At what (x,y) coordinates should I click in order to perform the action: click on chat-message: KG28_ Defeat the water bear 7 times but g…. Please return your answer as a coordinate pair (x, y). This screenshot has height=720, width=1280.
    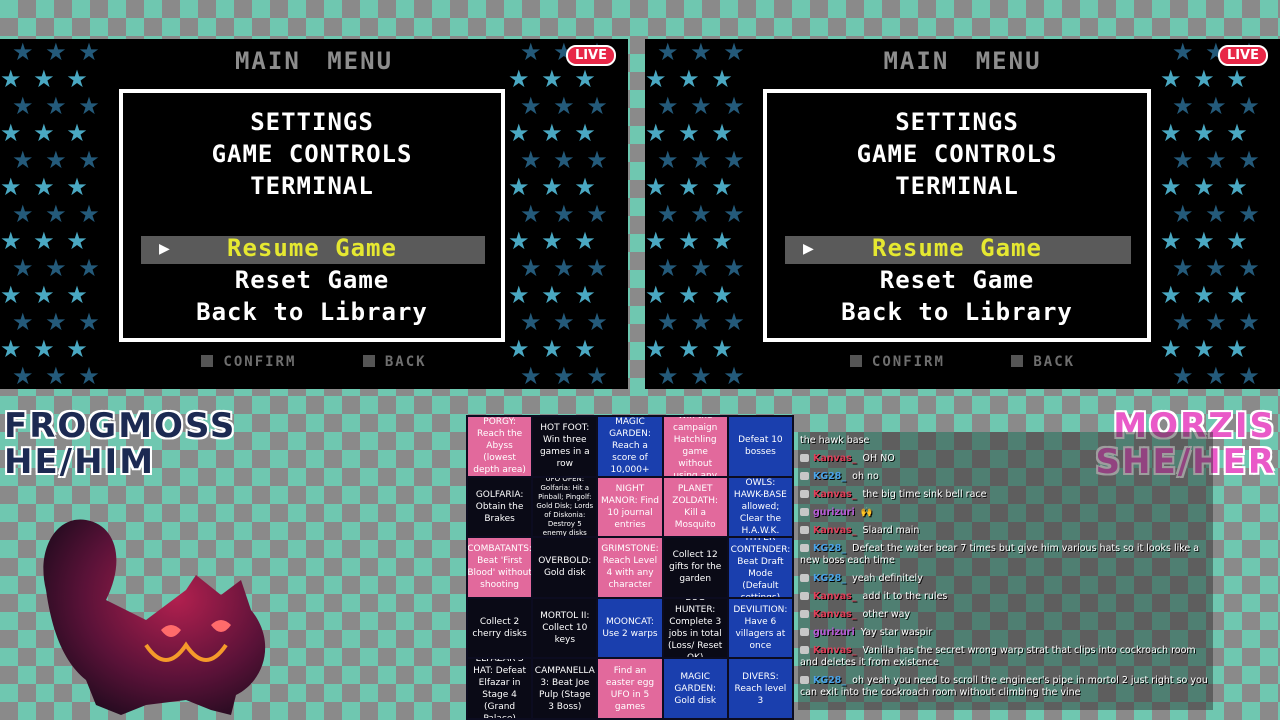
    Looking at the image, I should click on (1005, 555).